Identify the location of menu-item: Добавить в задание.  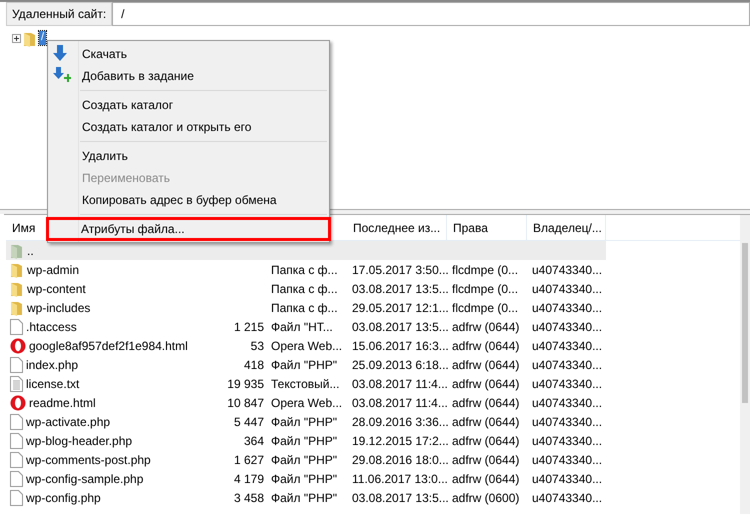
(188, 76).